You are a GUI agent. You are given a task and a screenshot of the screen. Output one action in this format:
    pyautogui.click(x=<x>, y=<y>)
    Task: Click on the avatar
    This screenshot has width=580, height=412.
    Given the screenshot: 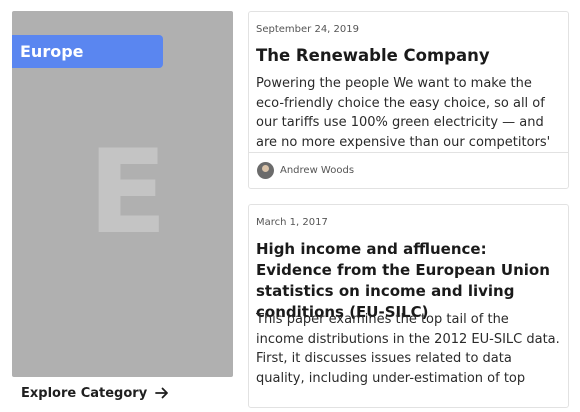 What is the action you would take?
    pyautogui.click(x=265, y=170)
    